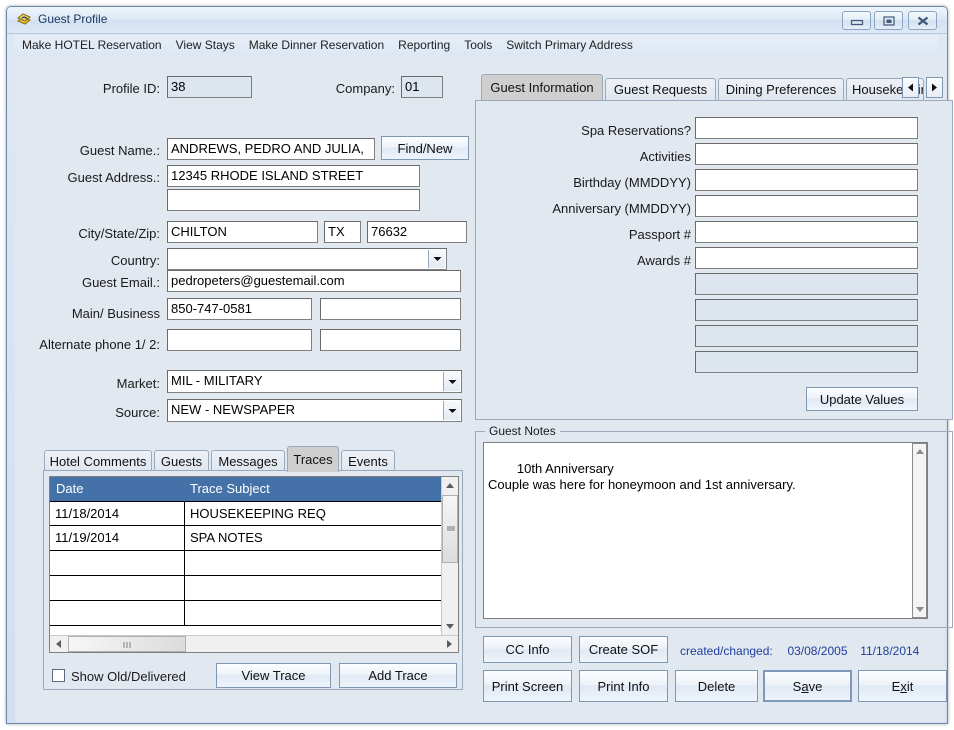 The width and height of the screenshot is (954, 730). I want to click on awards-label: Awards #, so click(664, 260).